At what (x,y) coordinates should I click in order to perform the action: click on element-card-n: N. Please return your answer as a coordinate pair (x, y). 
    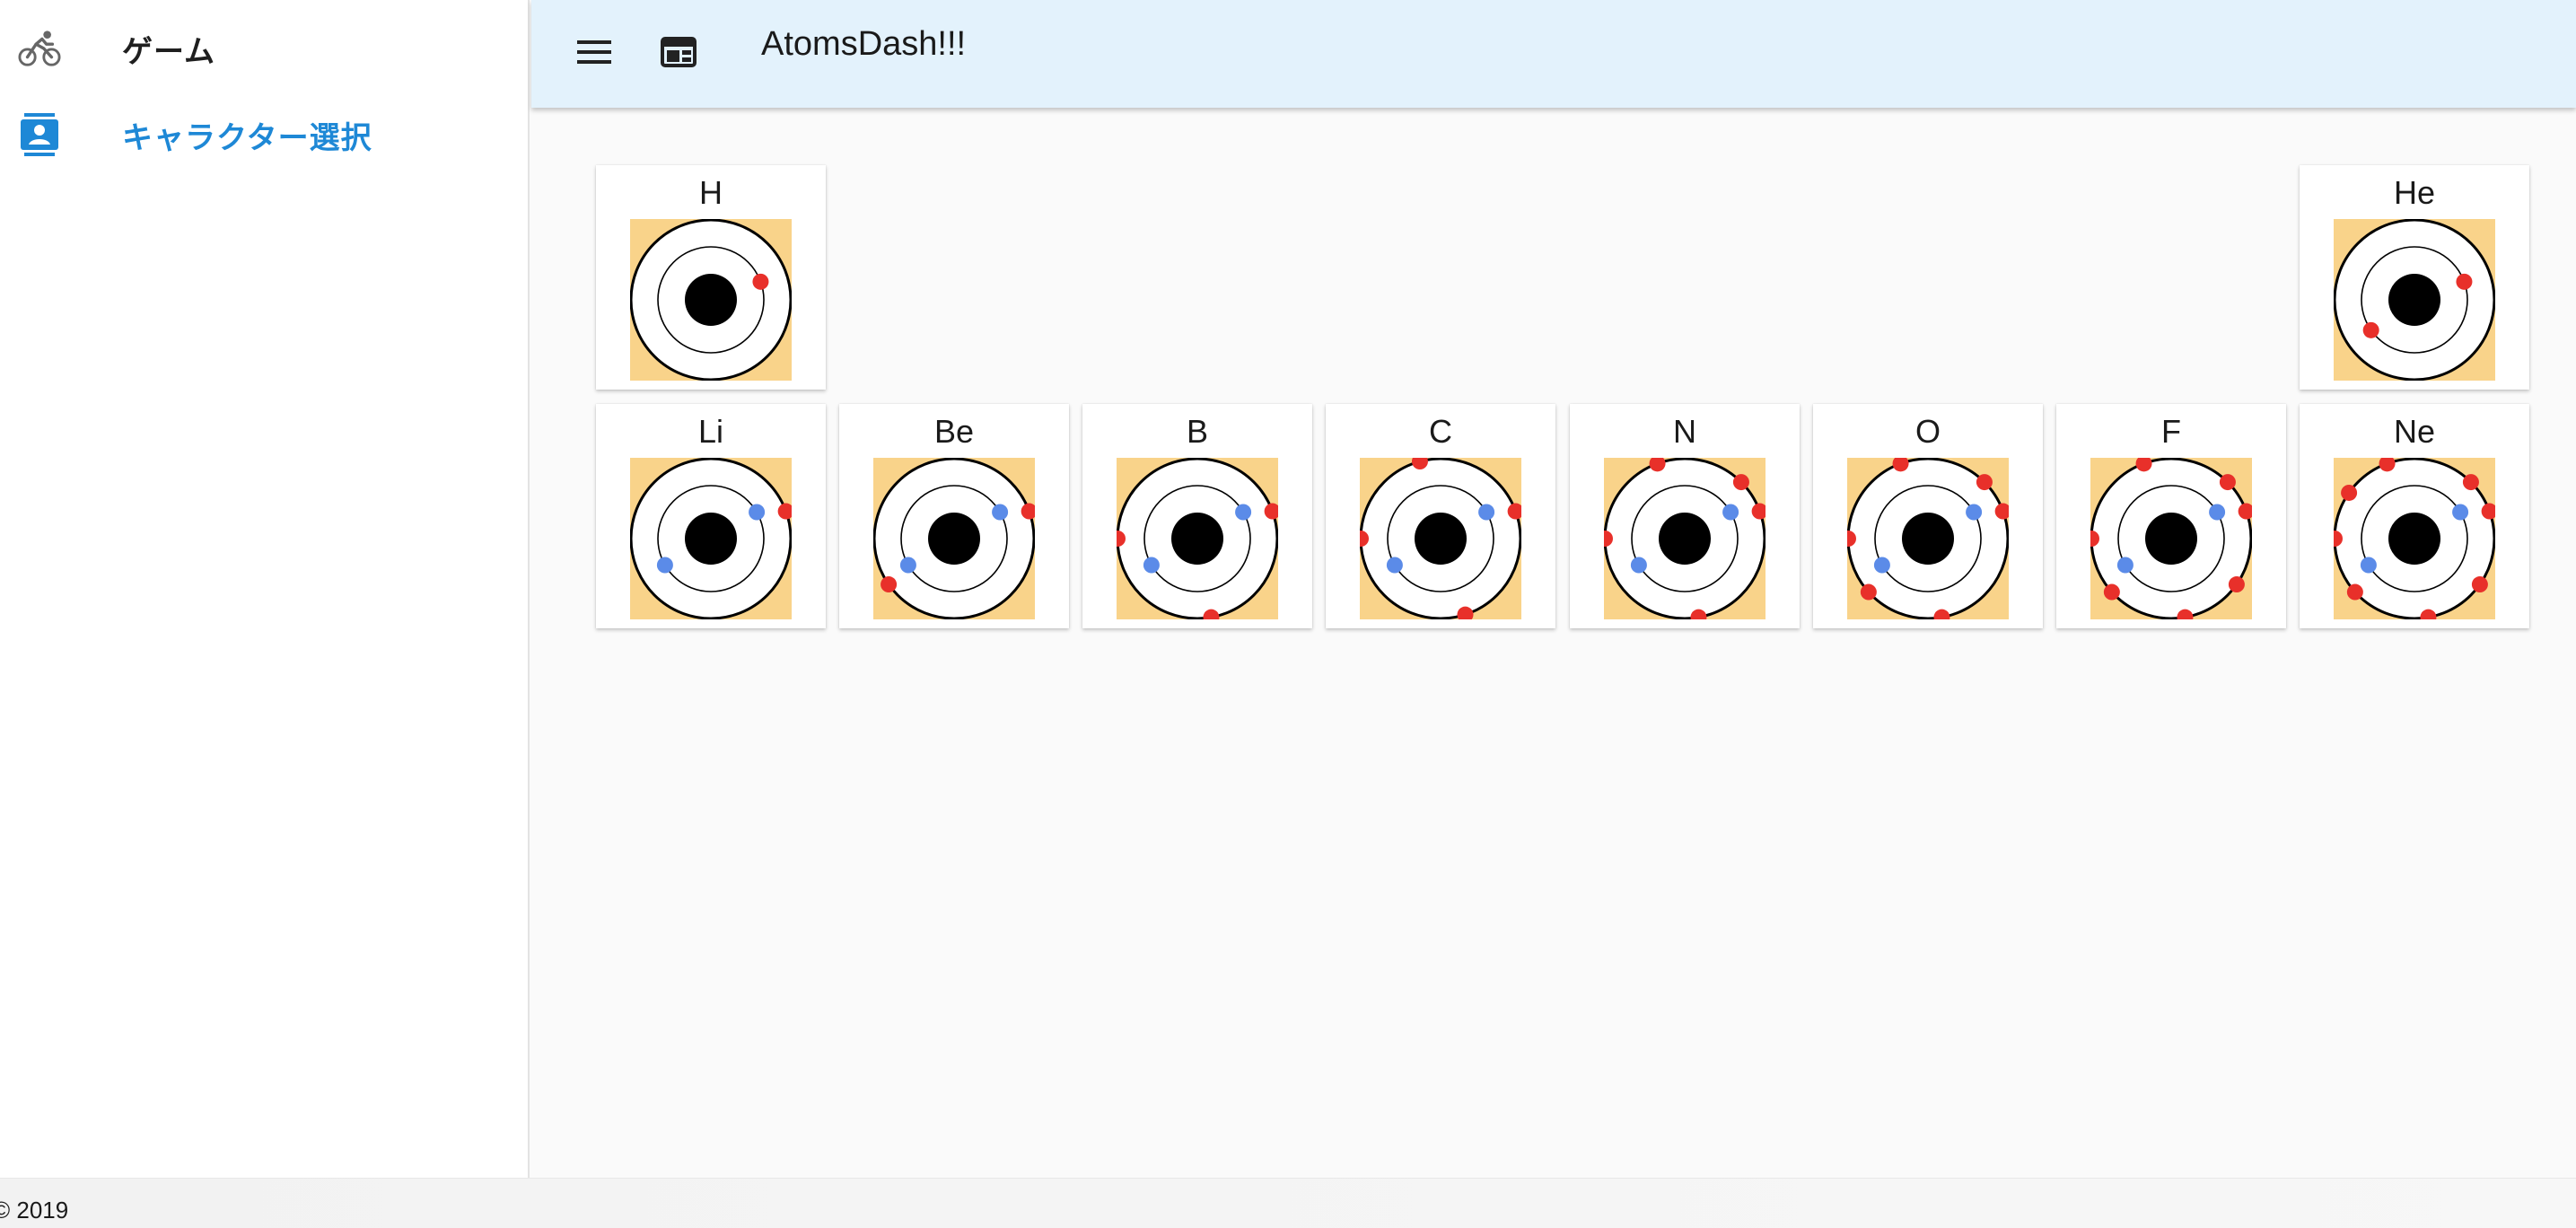
    Looking at the image, I should click on (1685, 516).